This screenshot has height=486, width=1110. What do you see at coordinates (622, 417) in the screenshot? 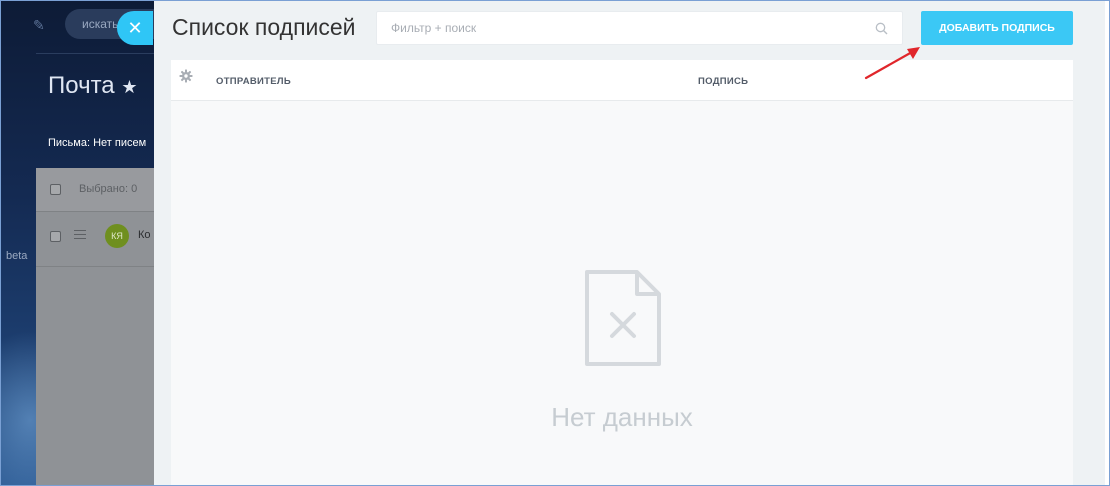
I see `empty-state-text: Нет данных` at bounding box center [622, 417].